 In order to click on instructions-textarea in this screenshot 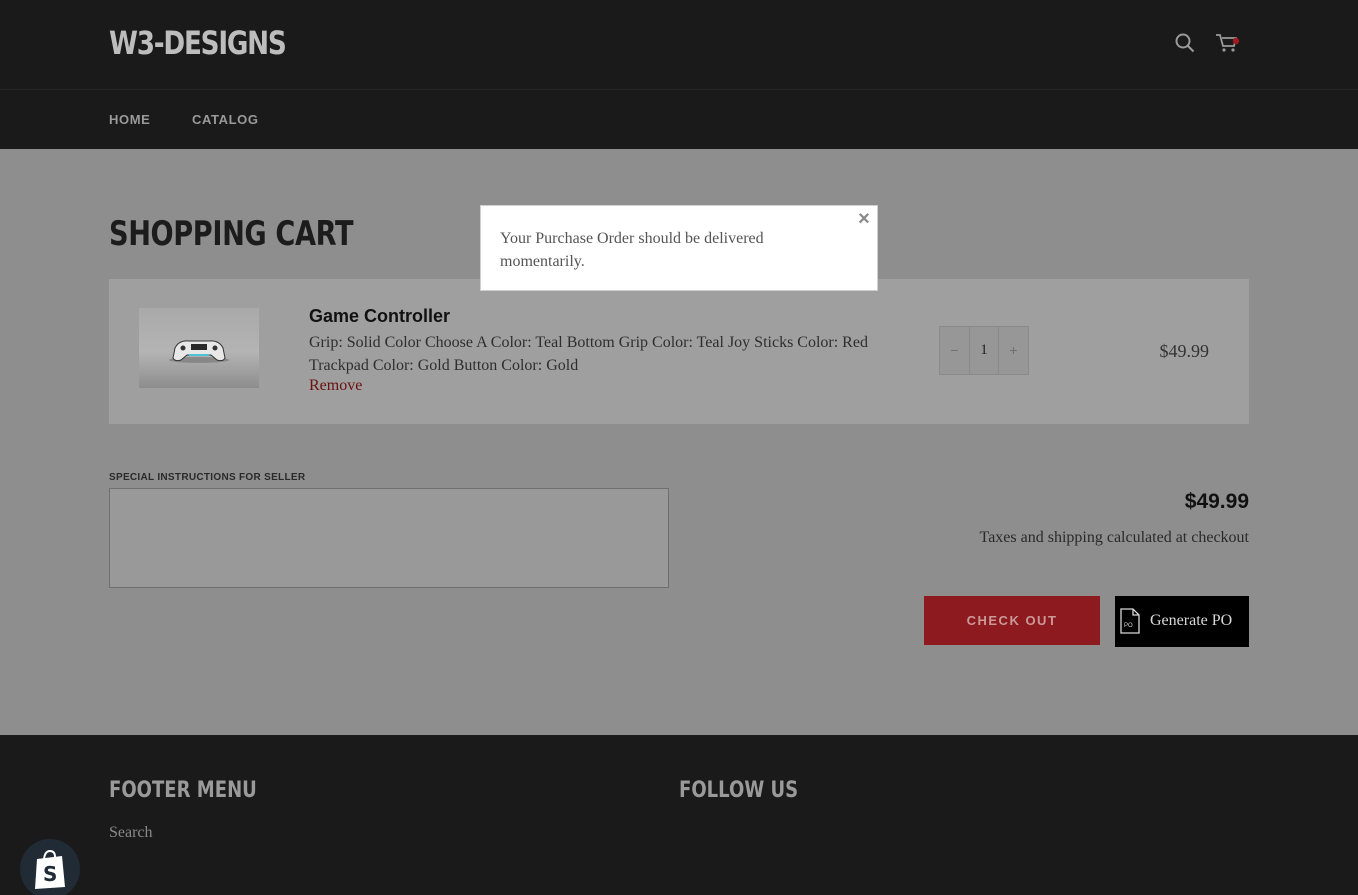, I will do `click(389, 538)`.